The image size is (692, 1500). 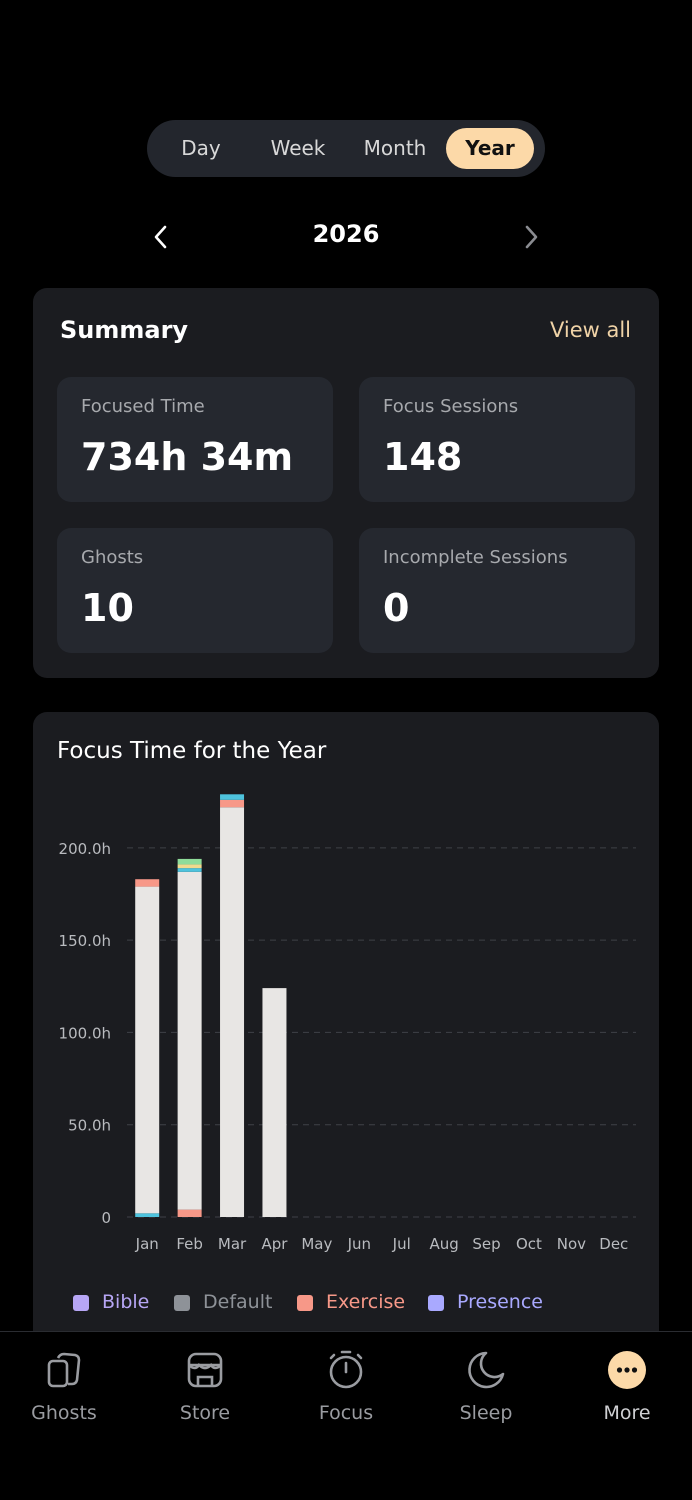 I want to click on tab-year: Year, so click(x=490, y=148).